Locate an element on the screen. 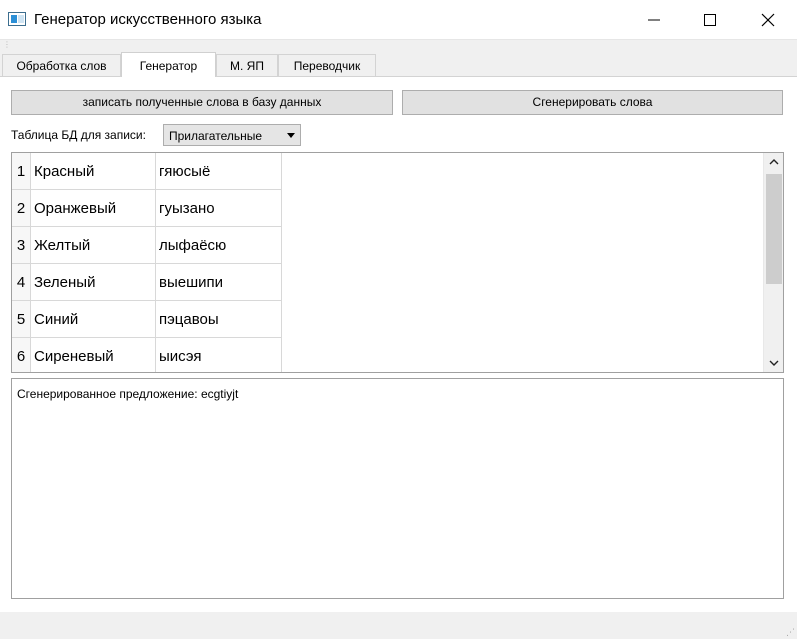  chevron-up-icon is located at coordinates (774, 162).